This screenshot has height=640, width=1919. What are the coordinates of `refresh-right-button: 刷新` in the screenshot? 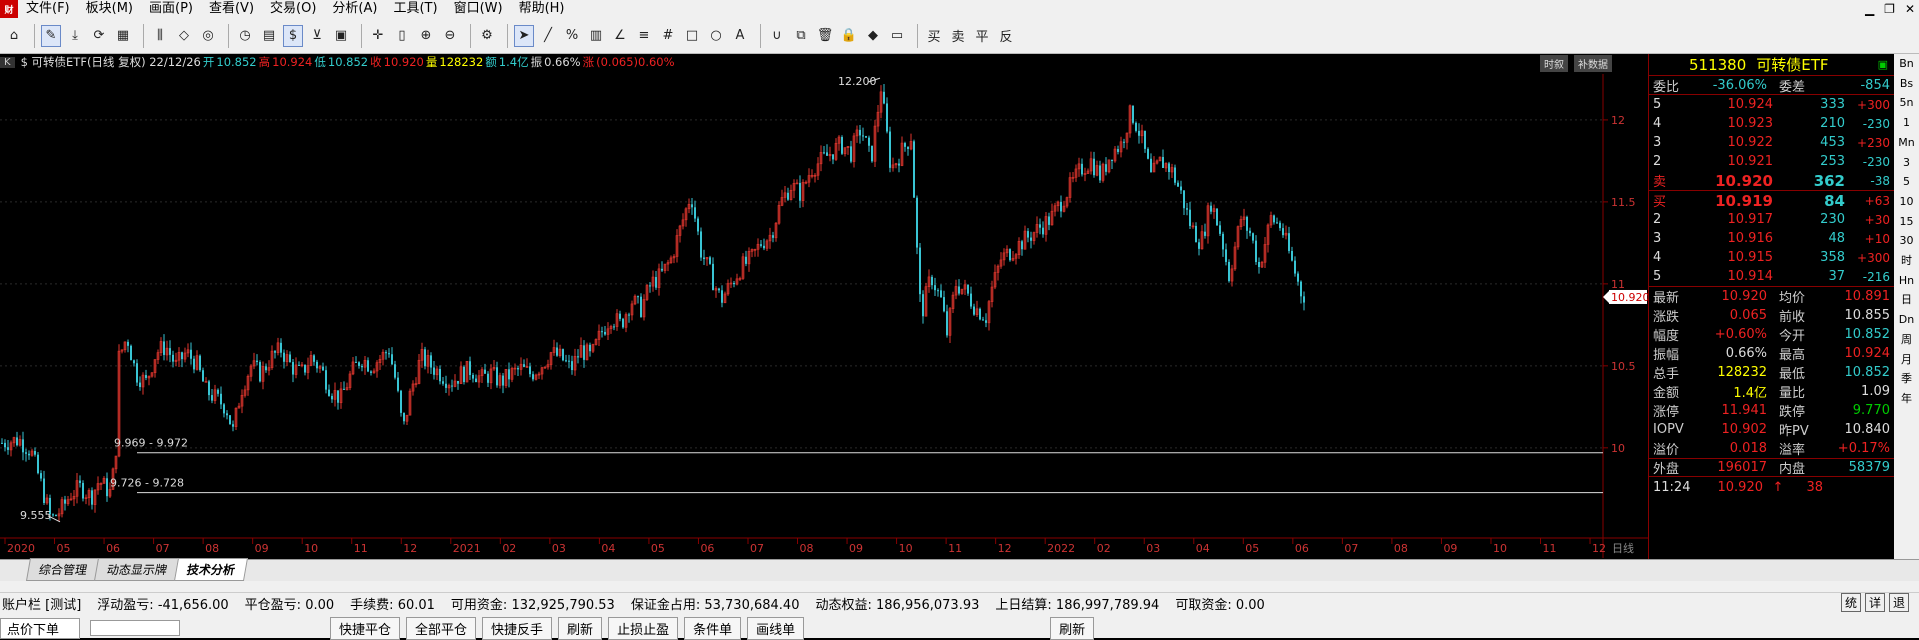 It's located at (1072, 628).